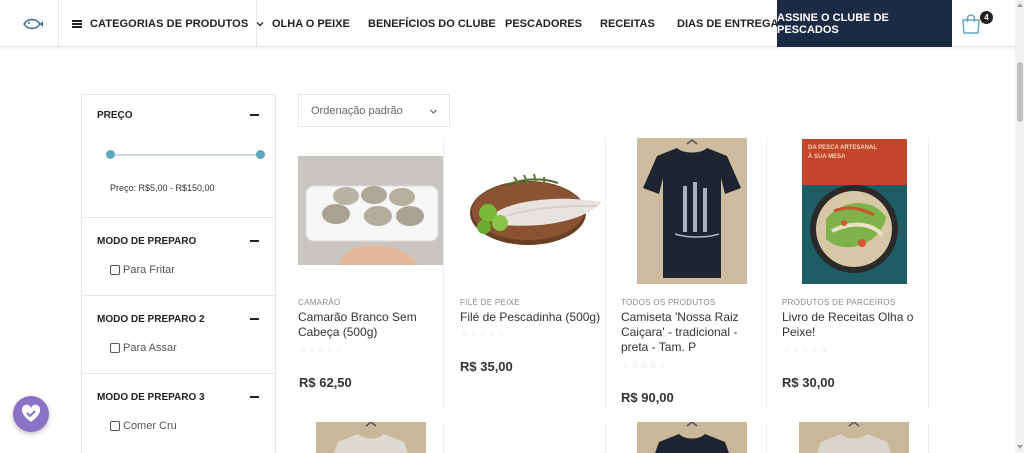 The width and height of the screenshot is (1024, 453). Describe the element at coordinates (848, 317) in the screenshot. I see `product-name-line: Livro de Receitas Olha o` at that location.